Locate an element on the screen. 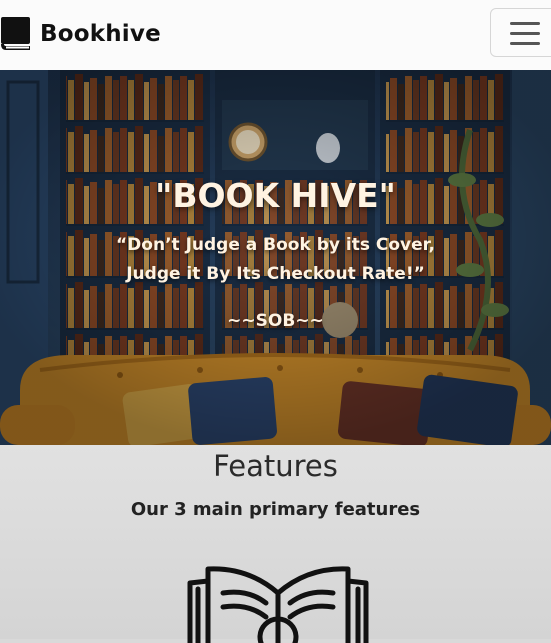 The height and width of the screenshot is (643, 551). brand-link: Bookhive is located at coordinates (80, 34).